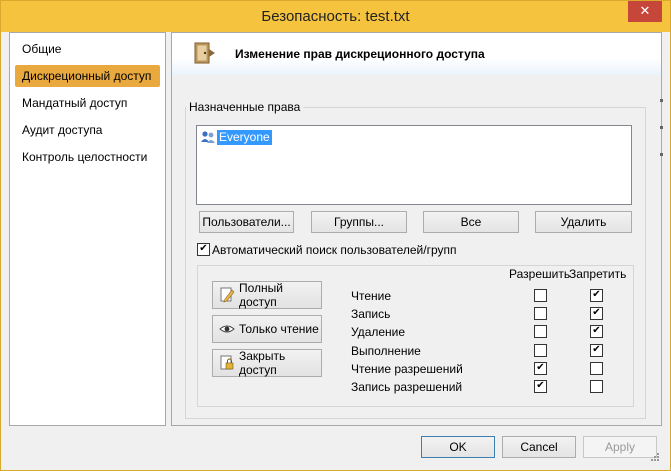  I want to click on deny-checkbox-delete, so click(596, 331).